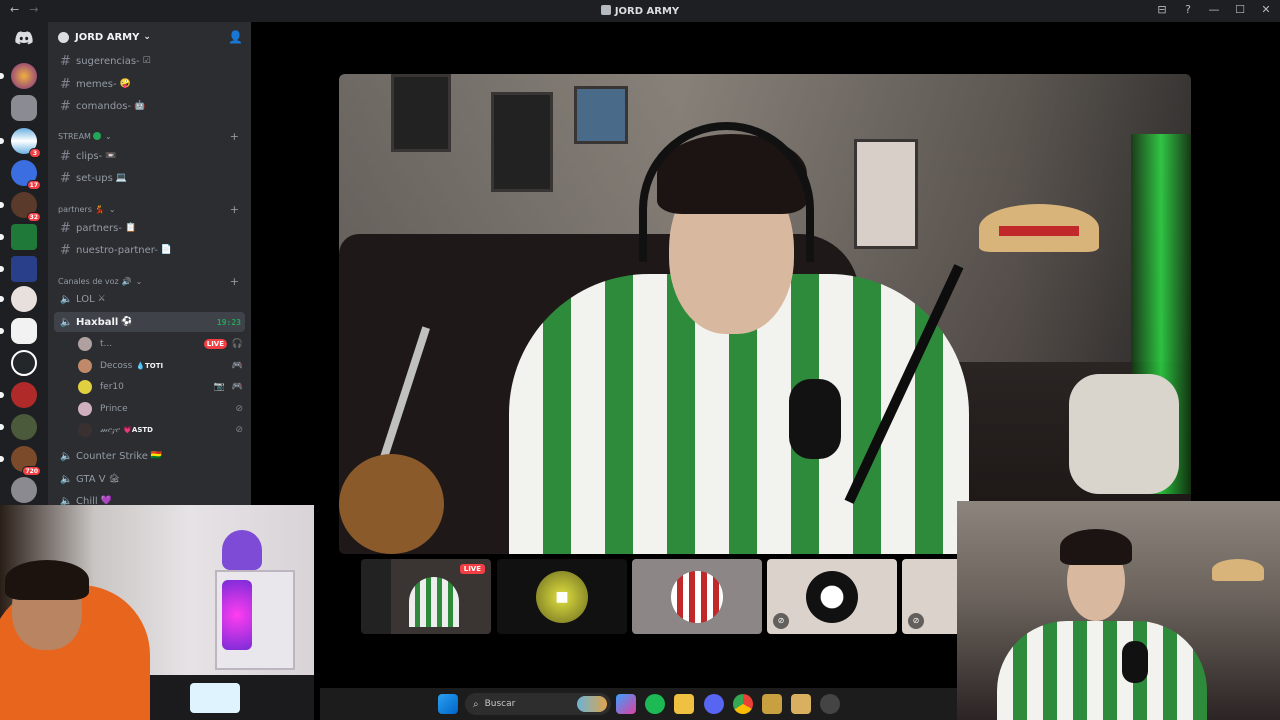 The width and height of the screenshot is (1280, 720). Describe the element at coordinates (801, 704) in the screenshot. I see `league-icon` at that location.